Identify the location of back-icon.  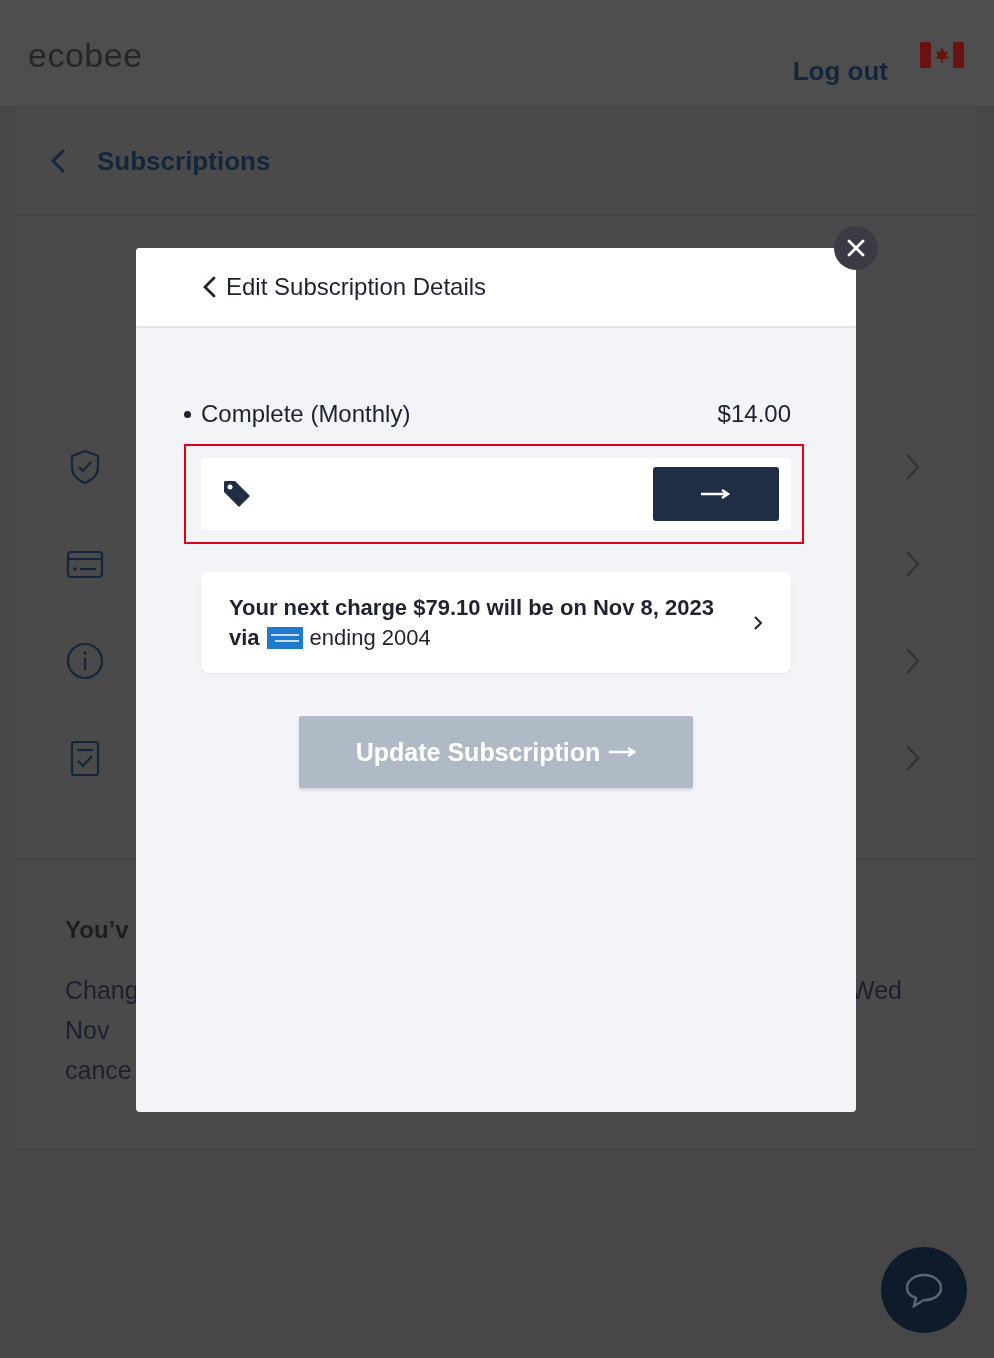
(210, 287).